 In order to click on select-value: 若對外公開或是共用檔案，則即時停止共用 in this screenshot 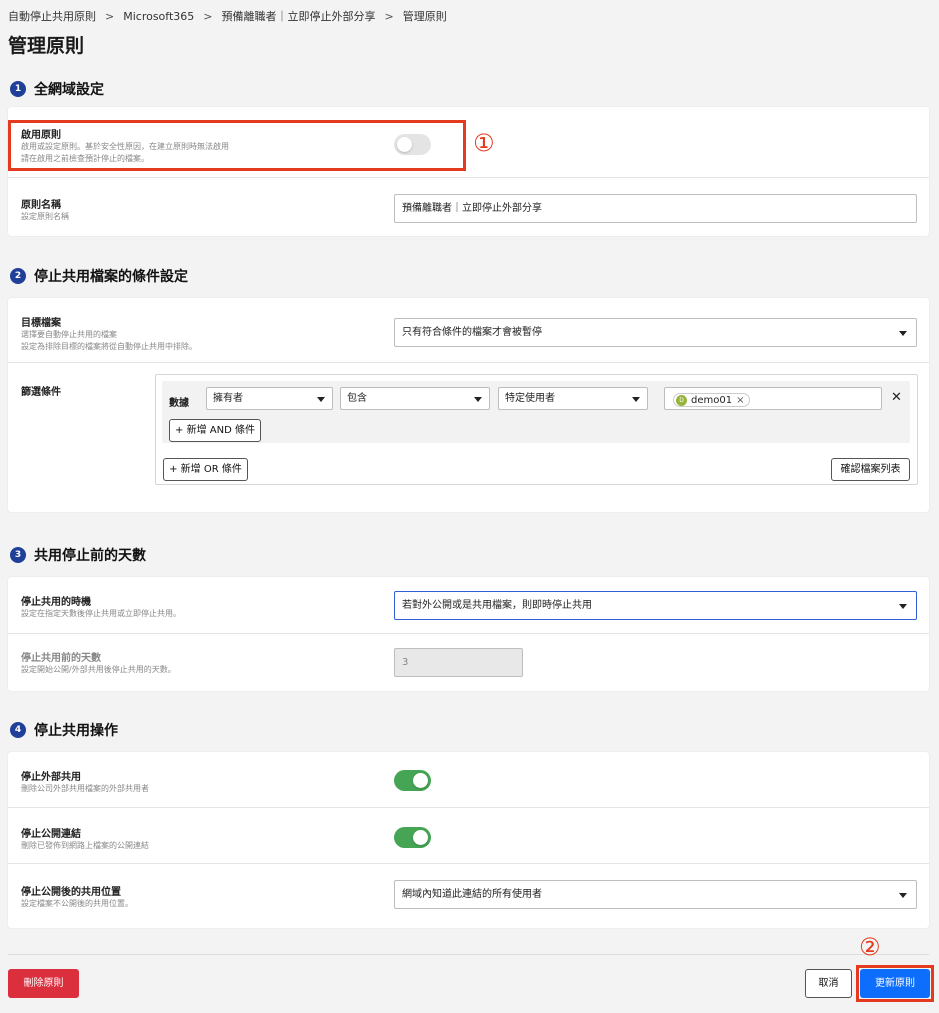, I will do `click(497, 605)`.